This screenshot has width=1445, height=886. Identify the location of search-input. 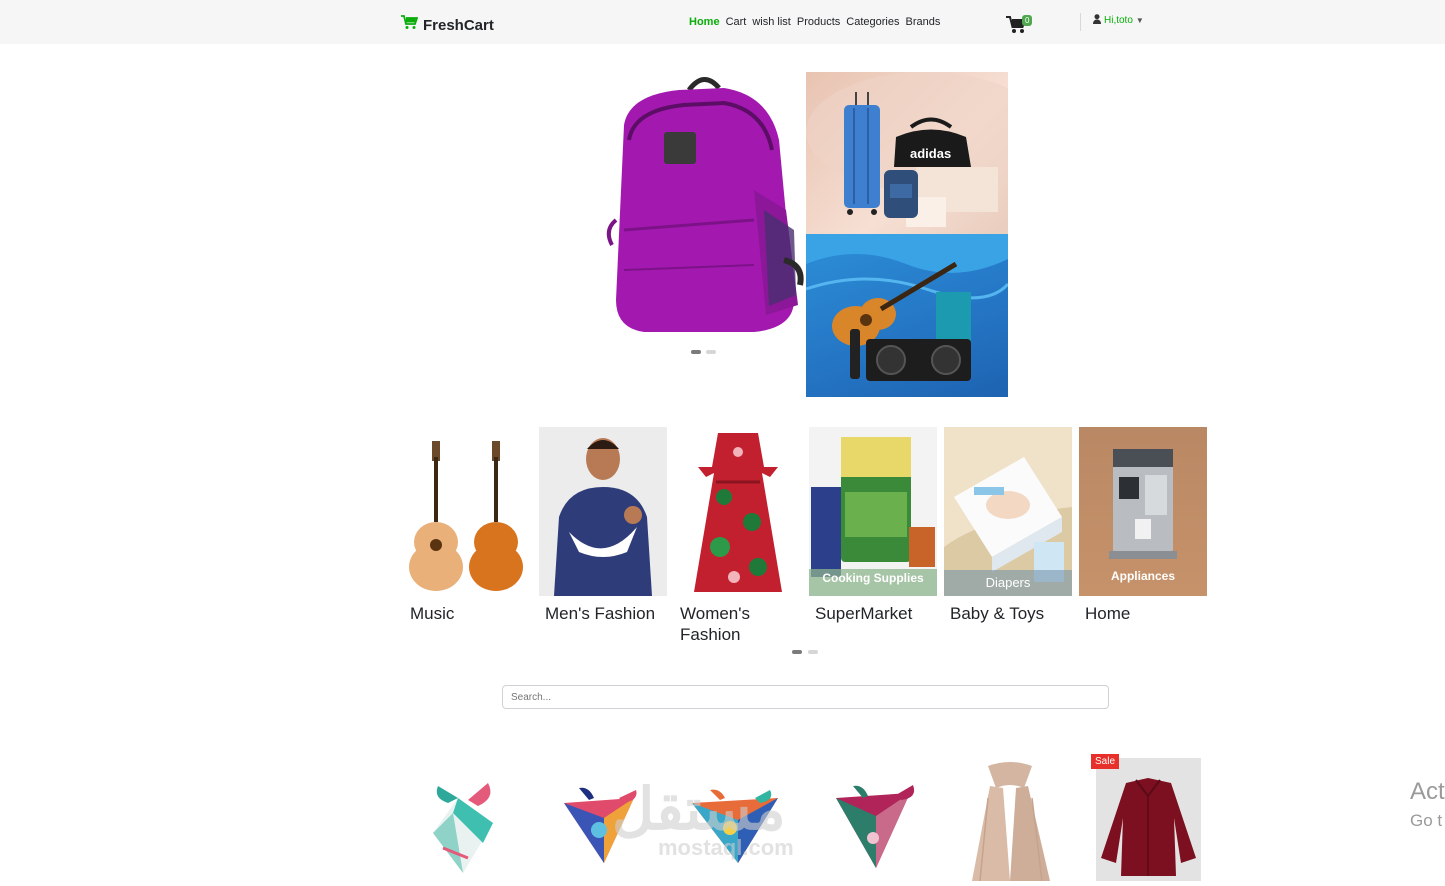
(805, 697).